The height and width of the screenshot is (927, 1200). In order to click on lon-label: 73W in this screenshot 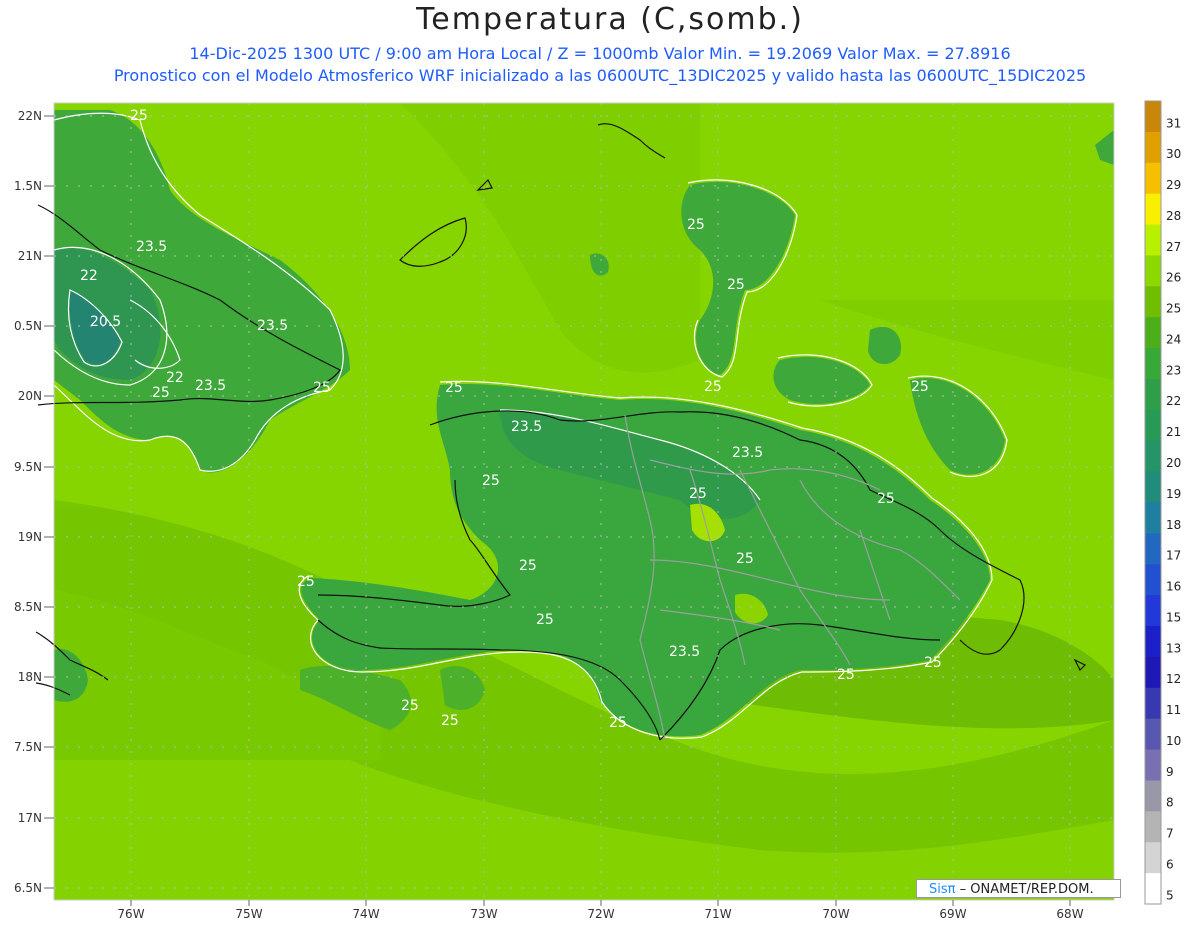, I will do `click(483, 914)`.